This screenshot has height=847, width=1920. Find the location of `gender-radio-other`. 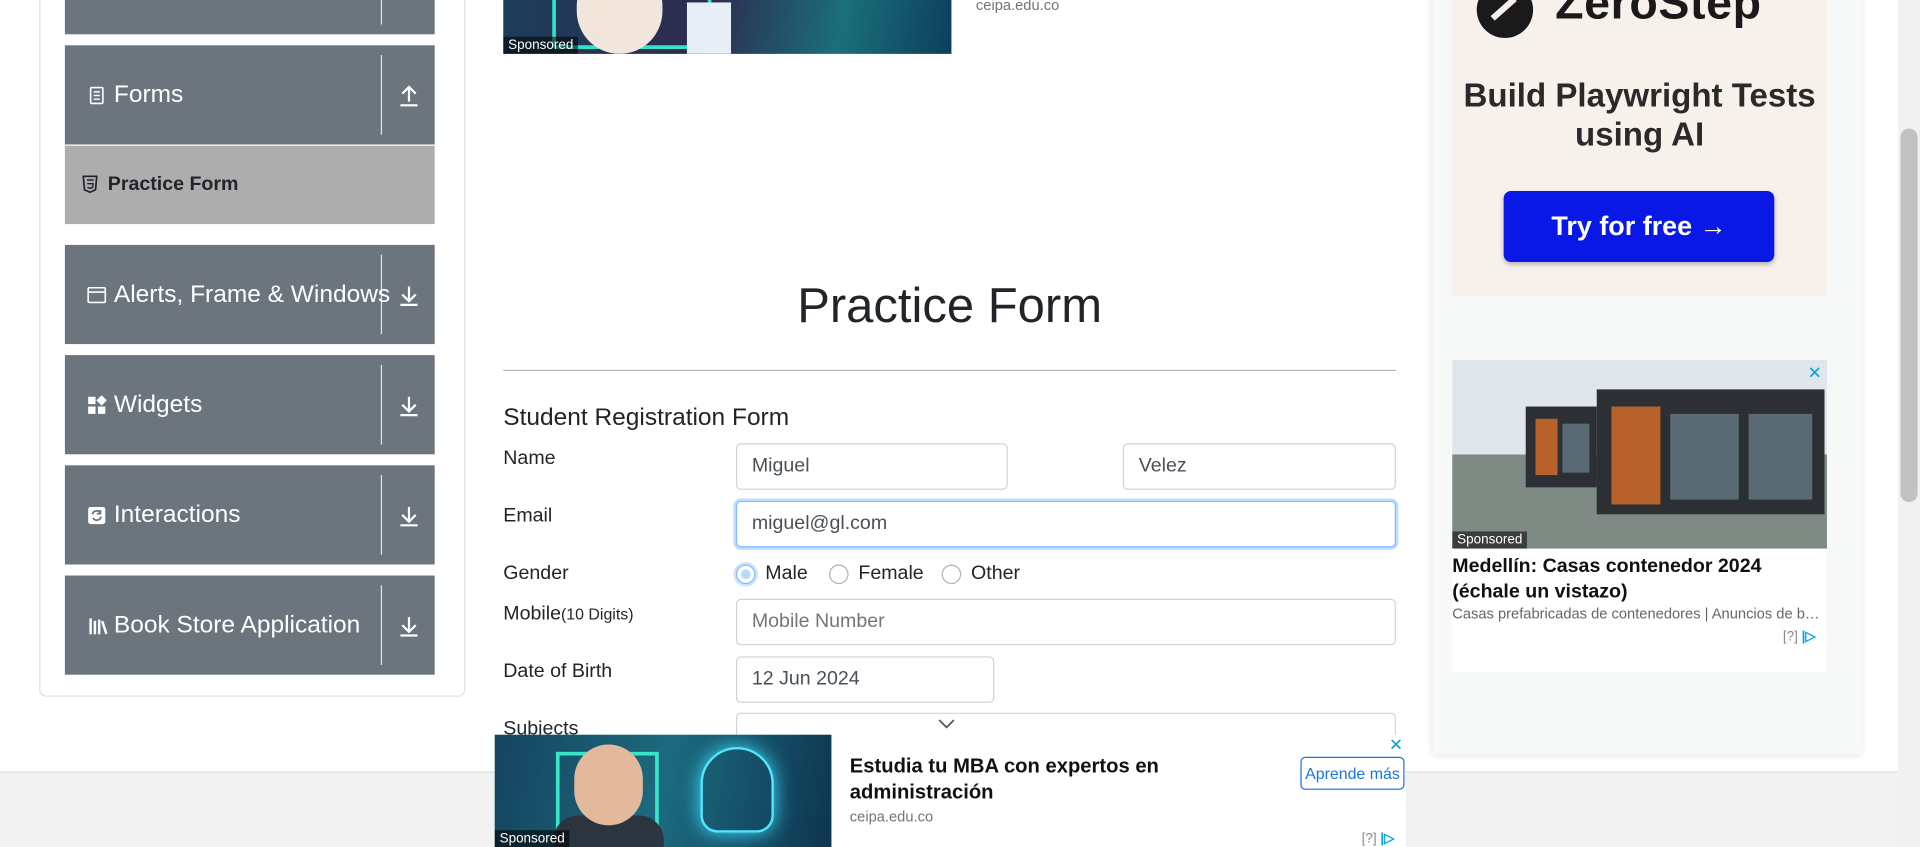

gender-radio-other is located at coordinates (951, 574).